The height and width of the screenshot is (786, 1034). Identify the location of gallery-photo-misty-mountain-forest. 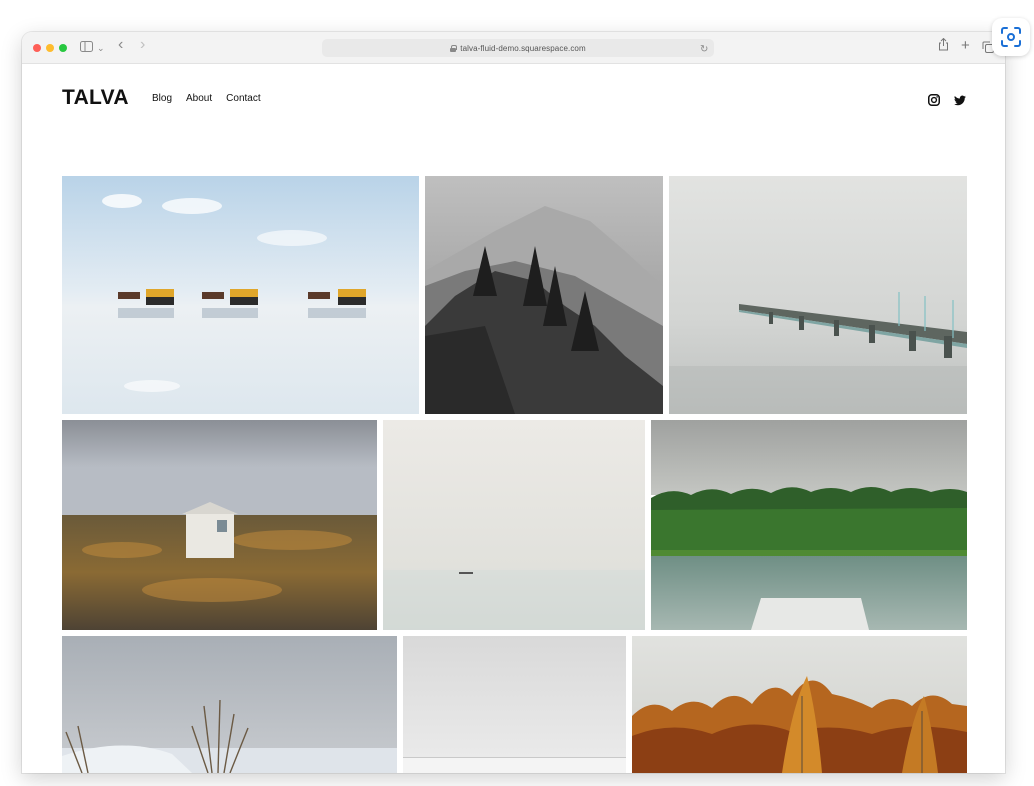
(544, 295).